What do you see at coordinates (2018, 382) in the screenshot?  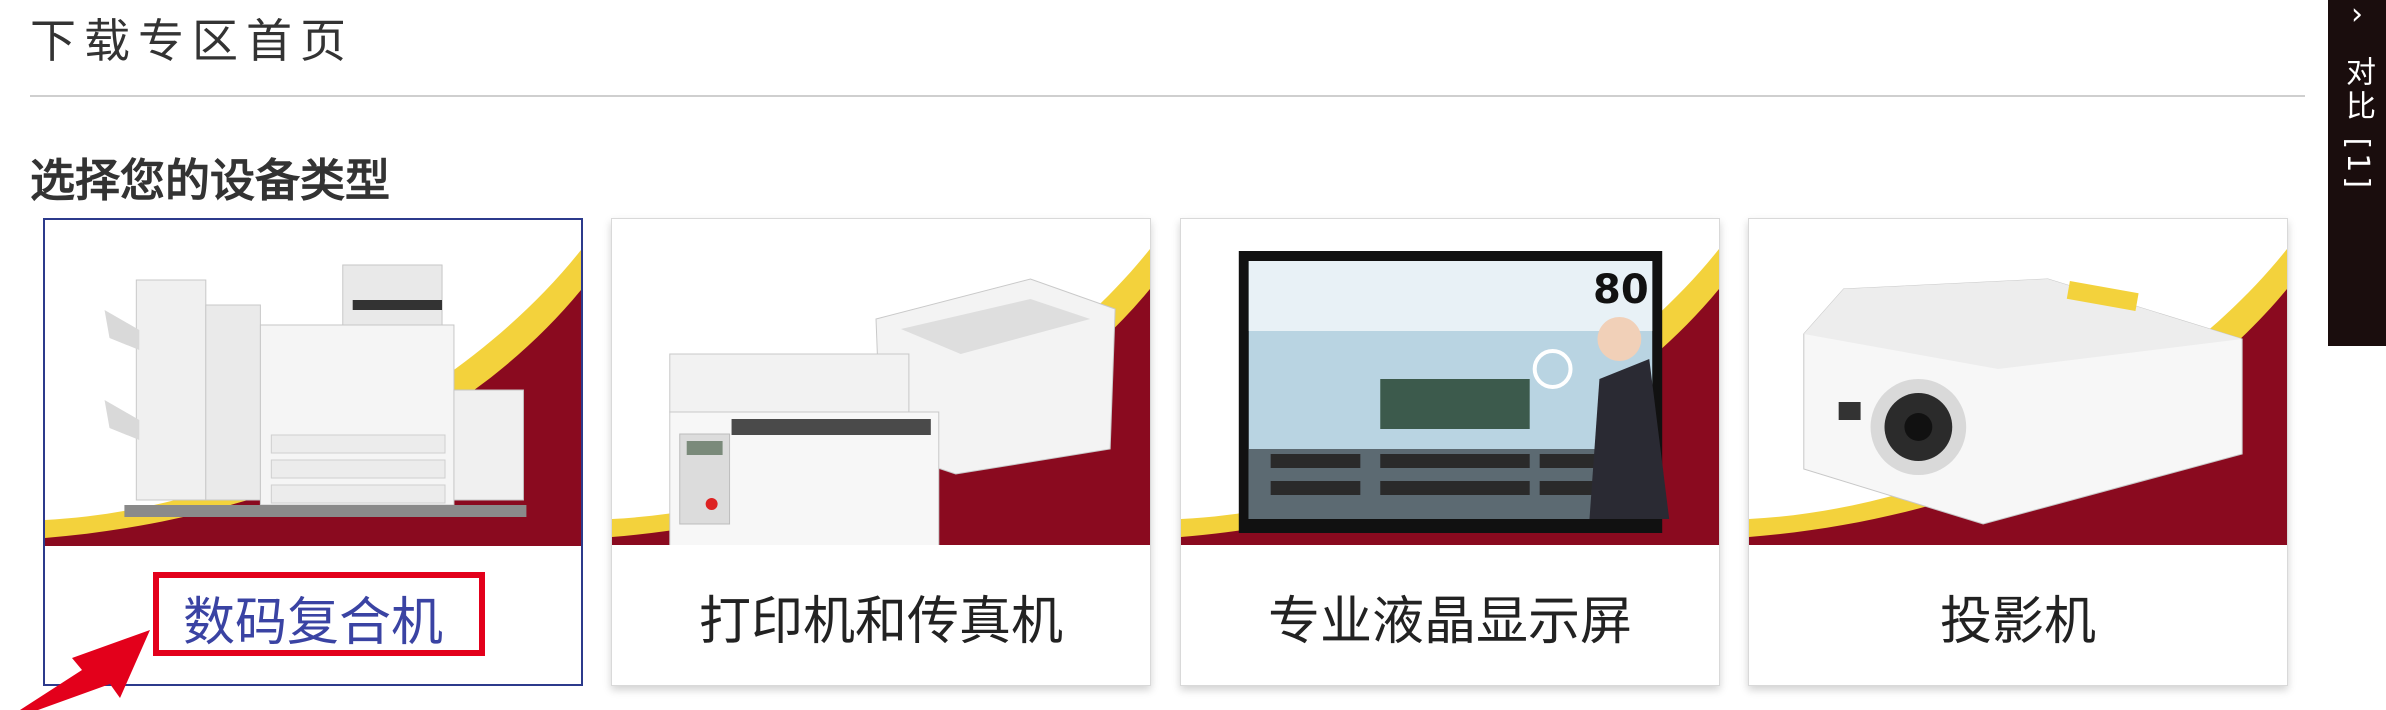 I see `projector-image` at bounding box center [2018, 382].